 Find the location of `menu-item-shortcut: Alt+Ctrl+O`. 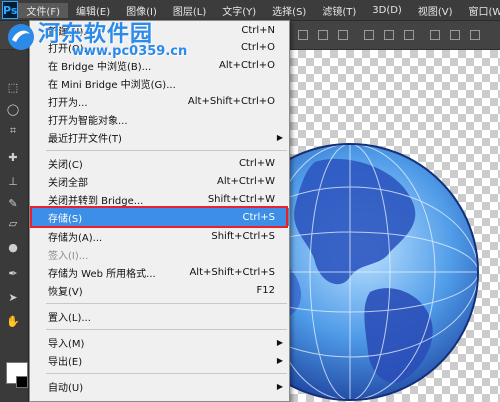

menu-item-shortcut: Alt+Ctrl+O is located at coordinates (247, 65).